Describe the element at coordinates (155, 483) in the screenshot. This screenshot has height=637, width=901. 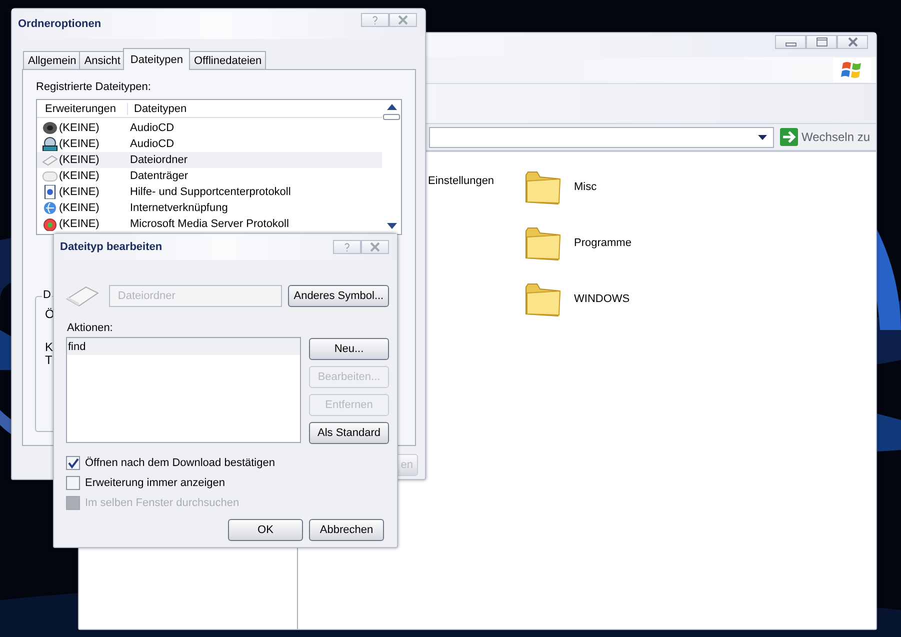
I see `checkbox-label: Erweiterung immer anzeigen` at that location.